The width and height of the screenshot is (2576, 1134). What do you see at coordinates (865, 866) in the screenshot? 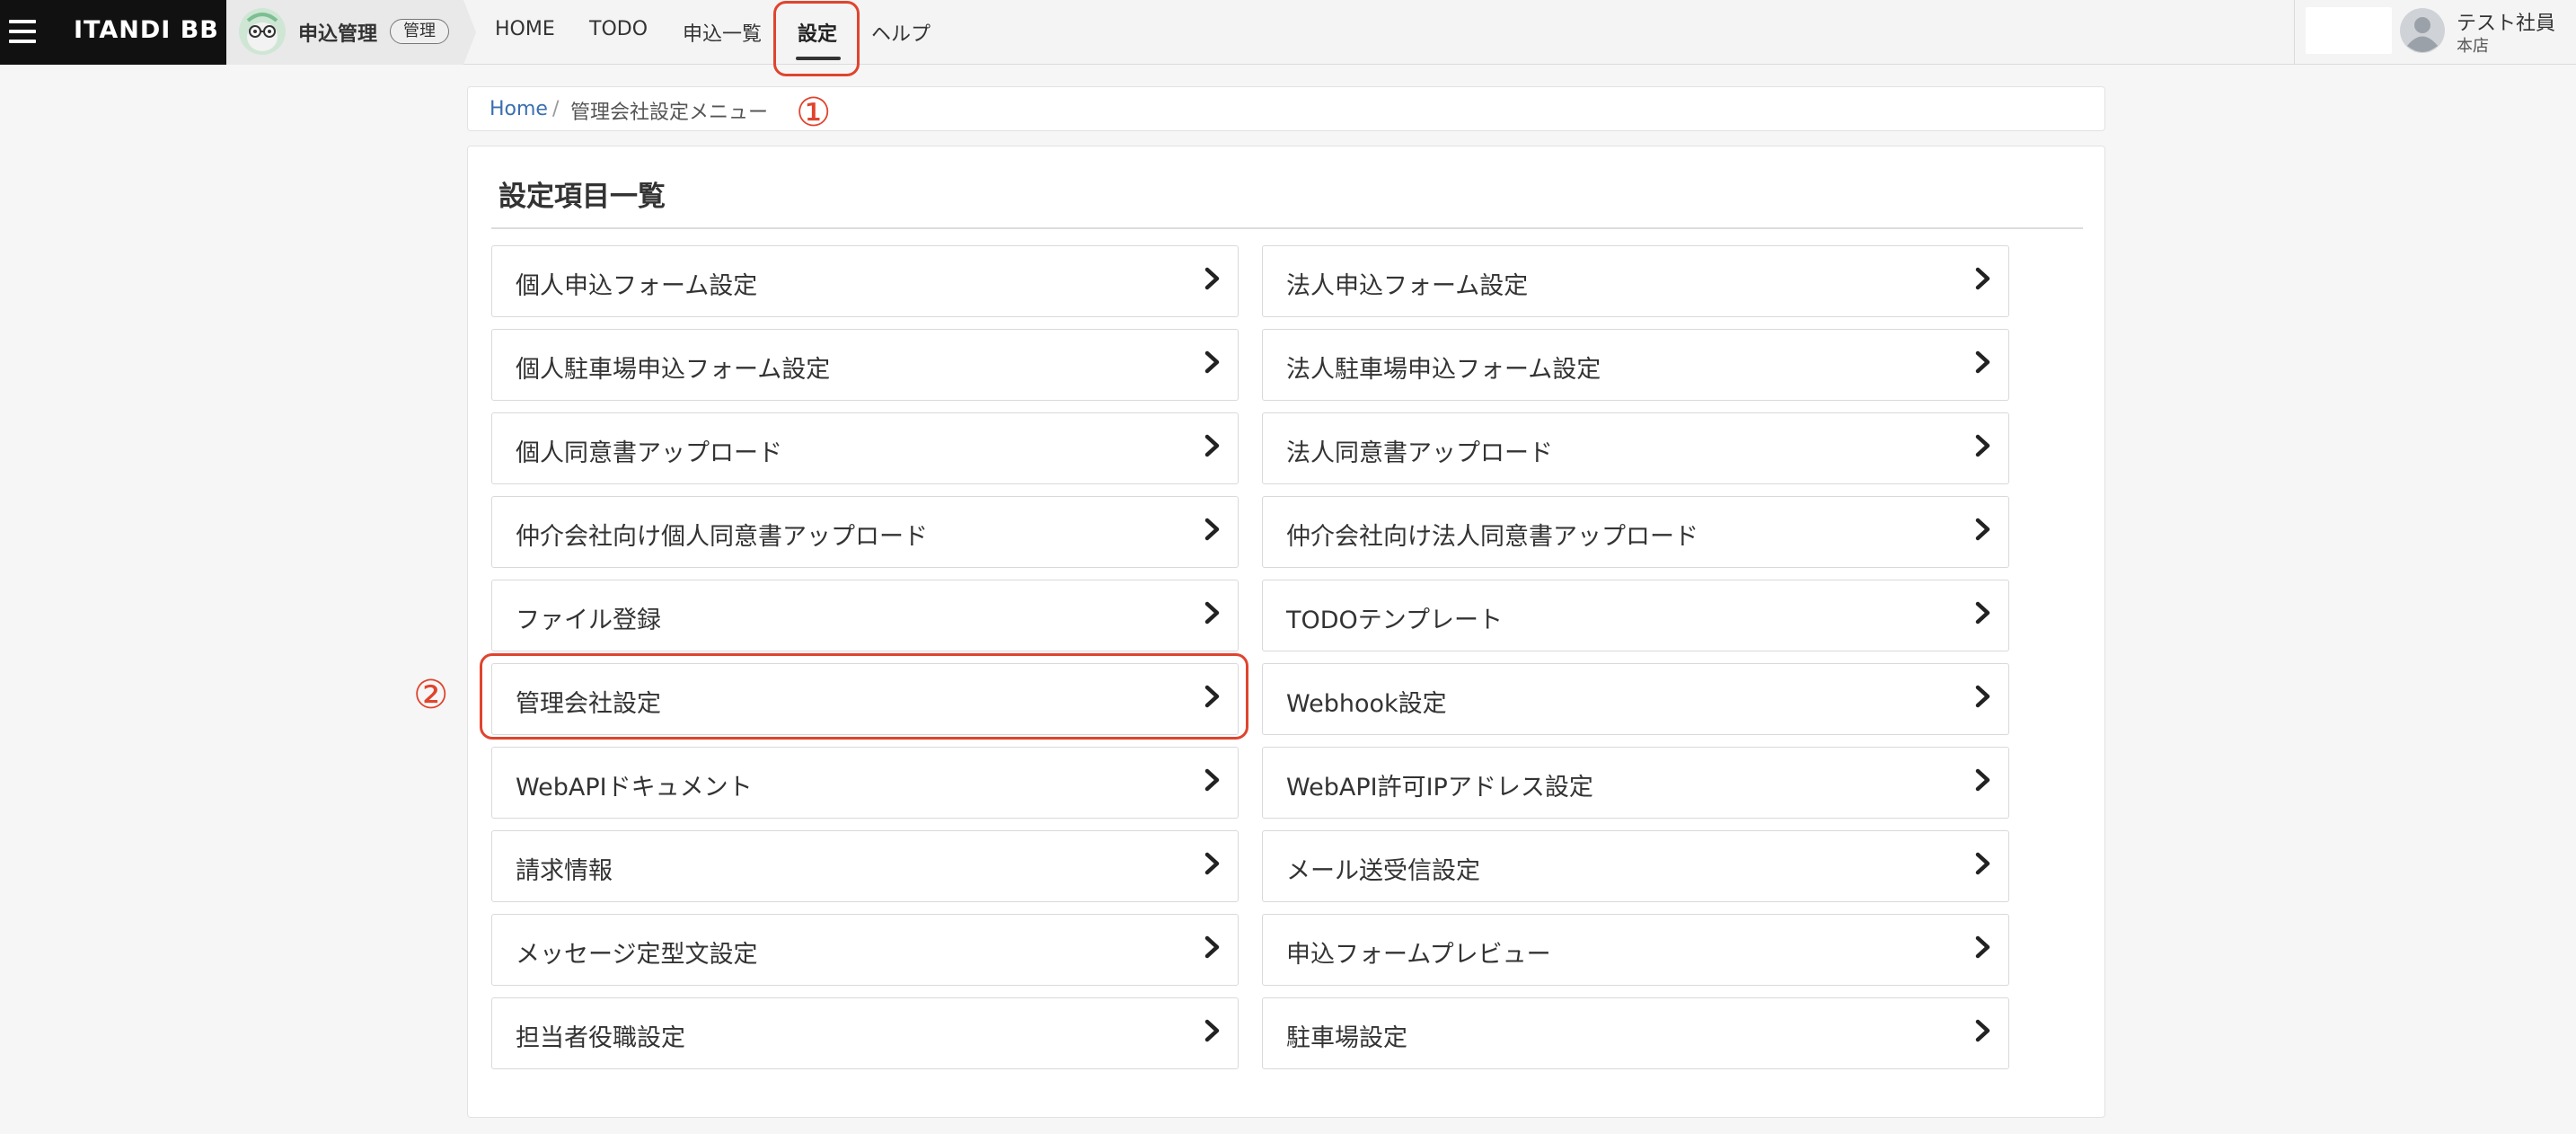
I see `left-settings-item: 請求情報` at bounding box center [865, 866].